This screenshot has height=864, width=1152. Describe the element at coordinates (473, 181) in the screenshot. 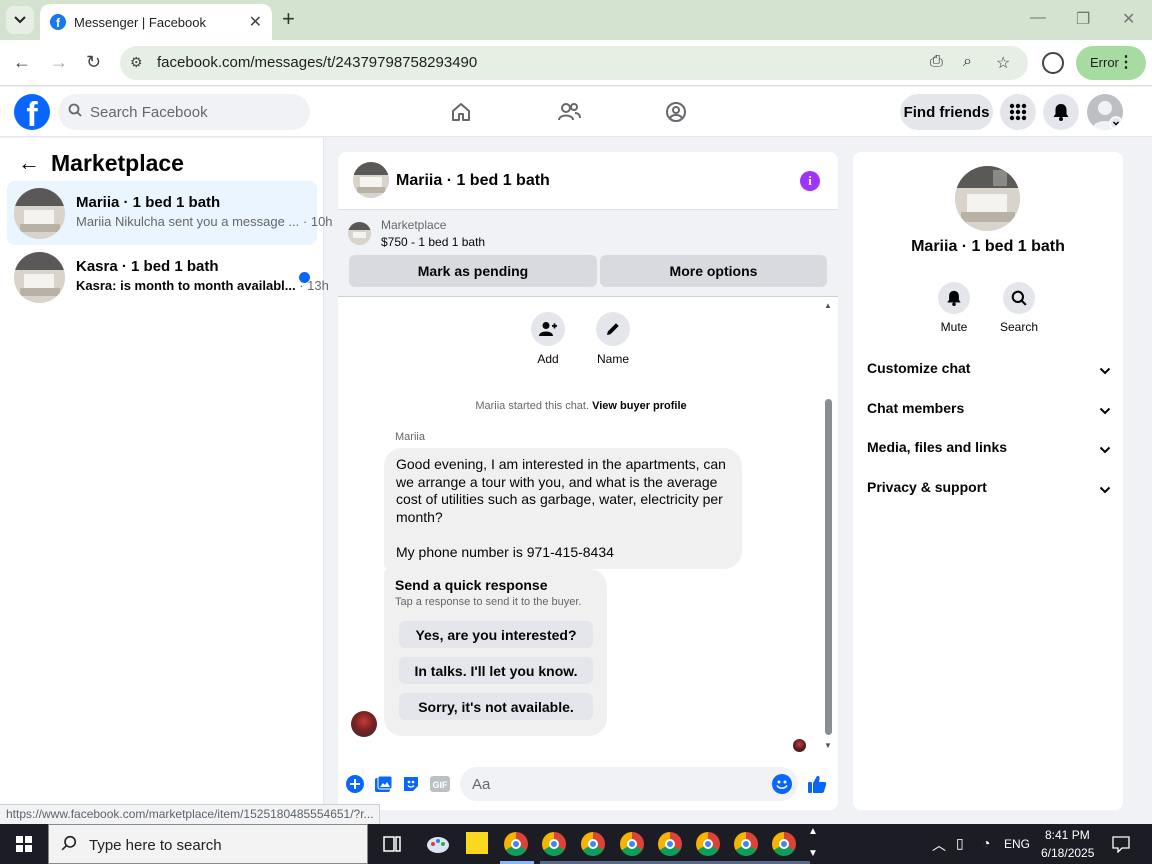

I see `chat-title: Mariia · 1 bed 1 bath` at that location.